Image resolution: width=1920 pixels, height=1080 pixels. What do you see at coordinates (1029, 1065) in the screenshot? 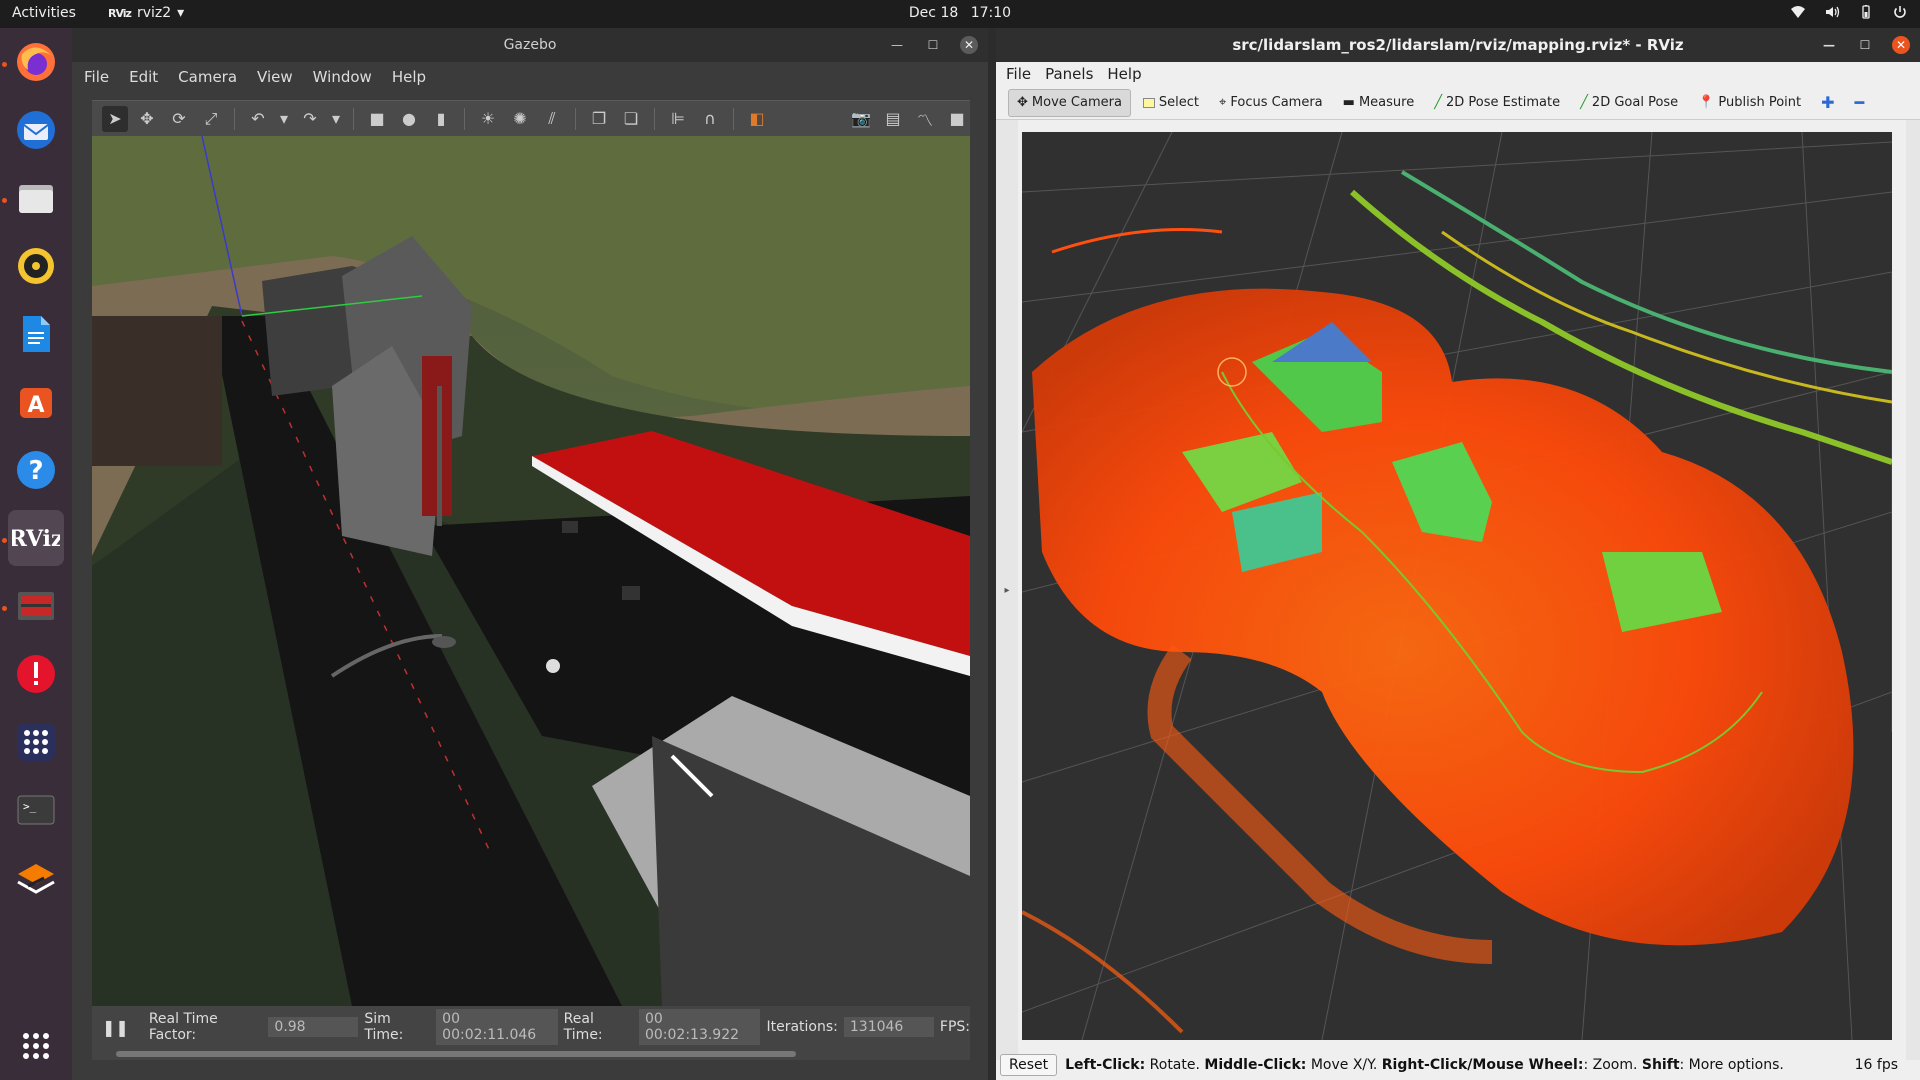
I see `reset-button: Reset` at bounding box center [1029, 1065].